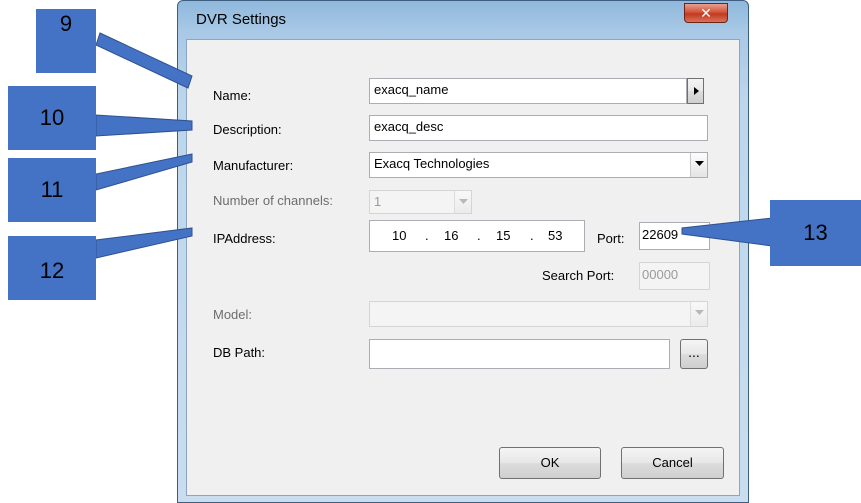 The width and height of the screenshot is (861, 503). I want to click on callout-10-arrow, so click(144, 125).